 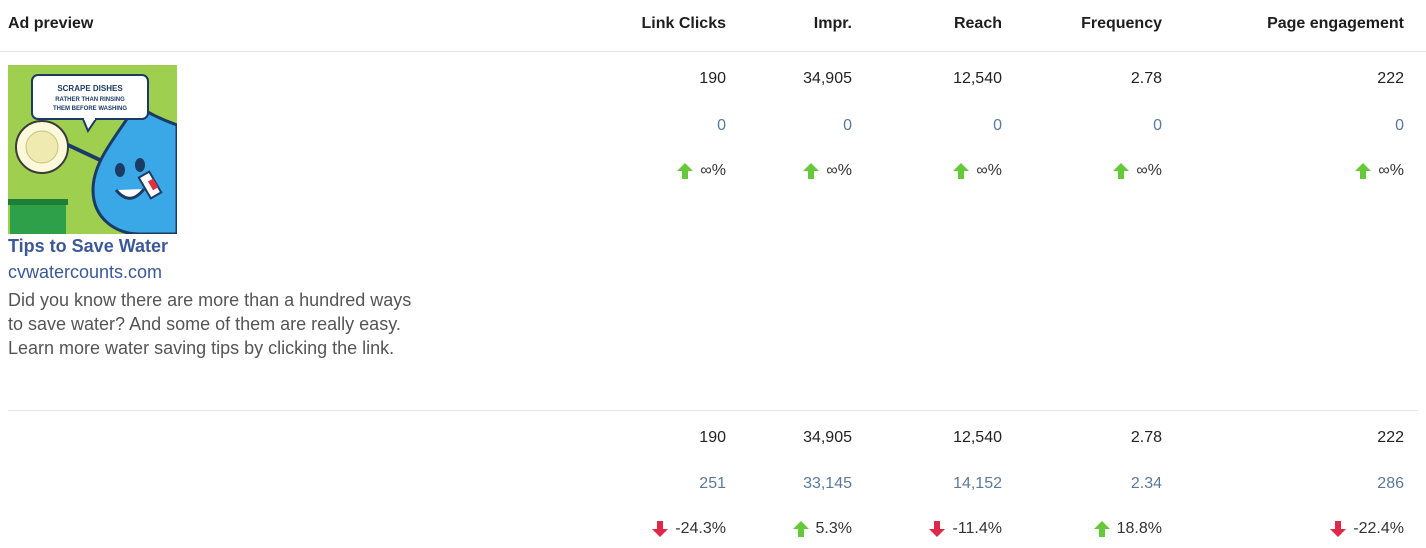 I want to click on row-1-link-clicks-change: ∞%, so click(x=701, y=171).